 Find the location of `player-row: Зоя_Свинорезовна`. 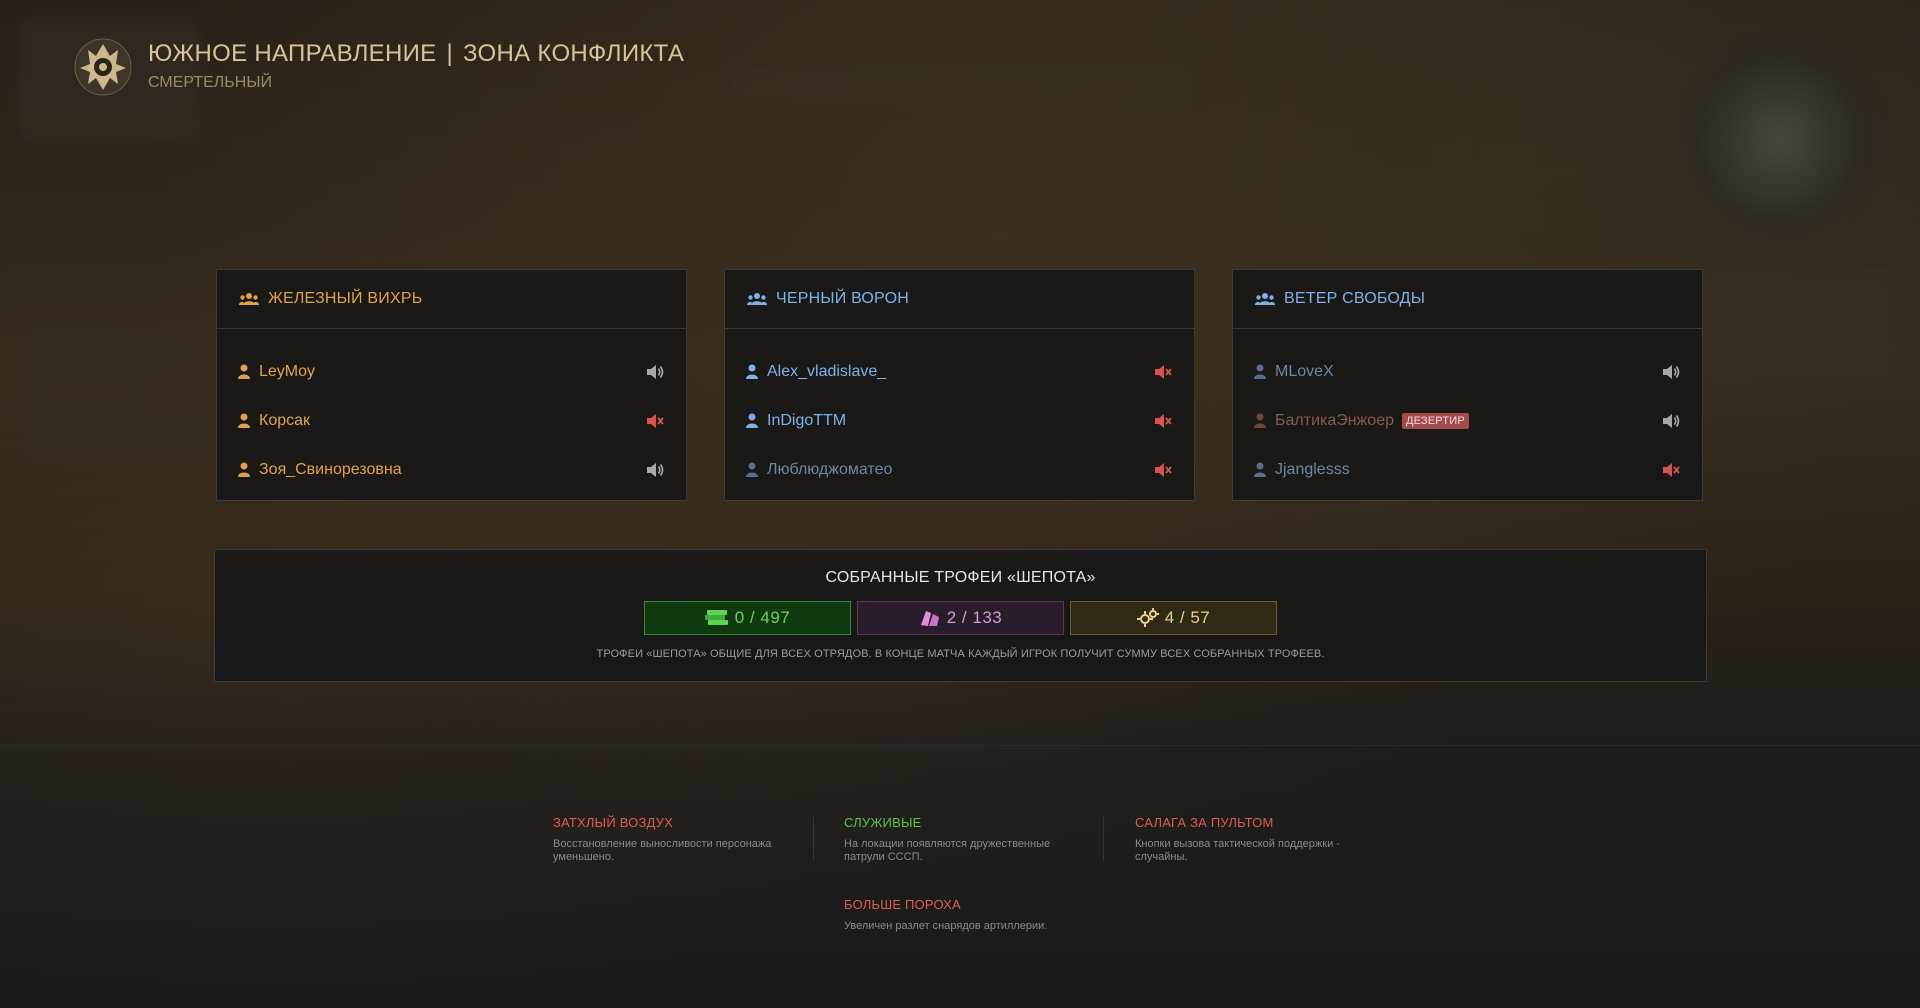

player-row: Зоя_Свинорезовна is located at coordinates (451, 469).